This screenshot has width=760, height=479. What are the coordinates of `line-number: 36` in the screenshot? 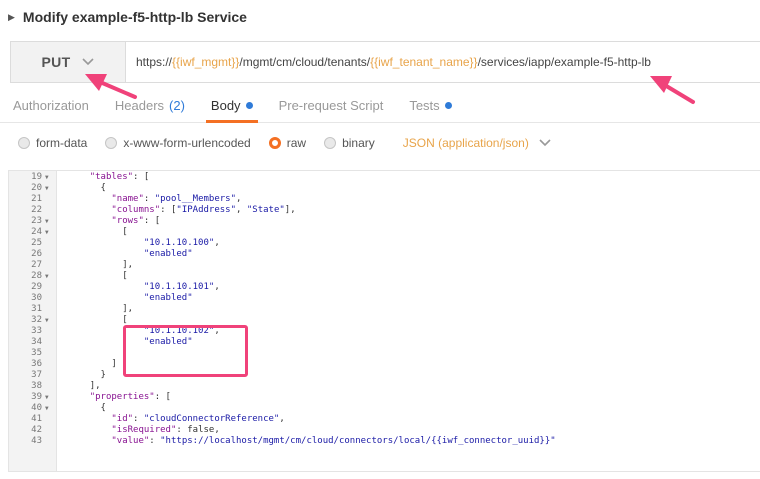 It's located at (36, 364).